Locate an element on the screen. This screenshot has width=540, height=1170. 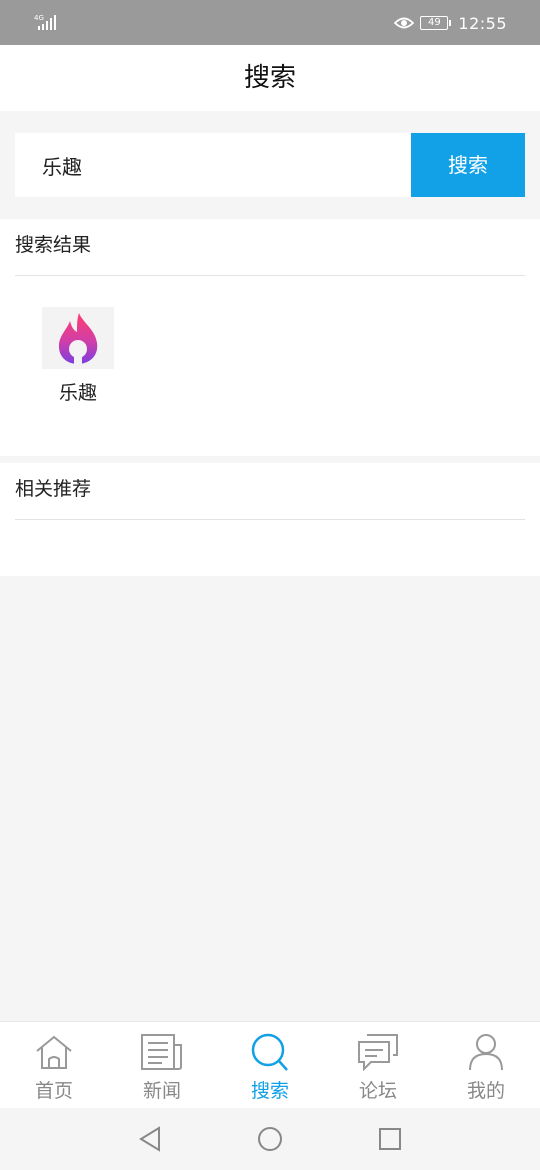
tab-mine: 我的 is located at coordinates (486, 1065).